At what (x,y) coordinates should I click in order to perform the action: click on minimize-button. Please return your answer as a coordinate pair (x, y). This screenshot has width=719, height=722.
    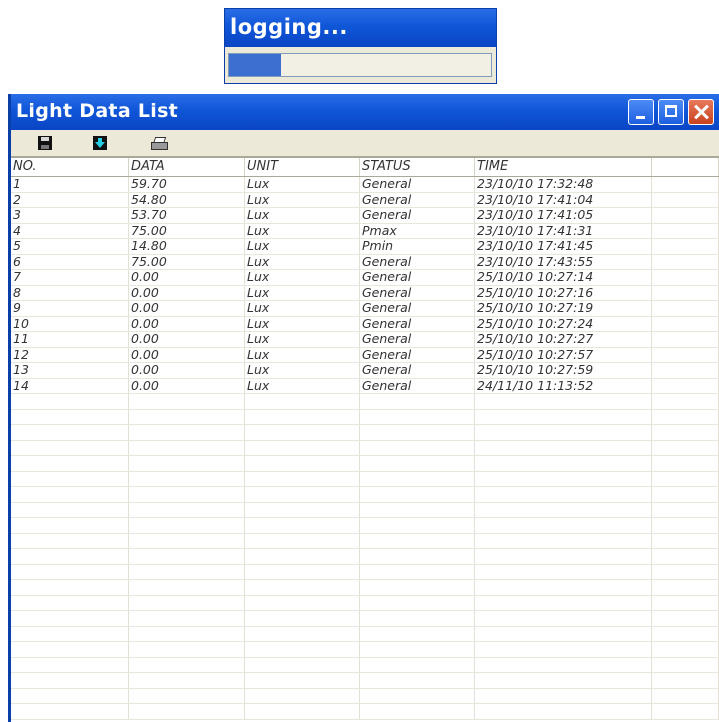
    Looking at the image, I should click on (641, 112).